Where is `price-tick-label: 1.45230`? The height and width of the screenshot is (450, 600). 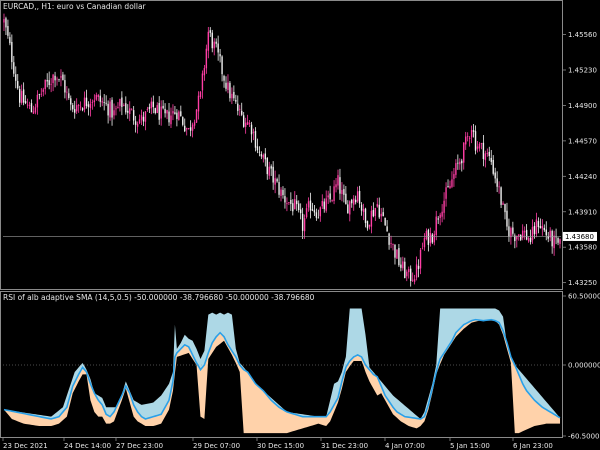 price-tick-label: 1.45230 is located at coordinates (582, 70).